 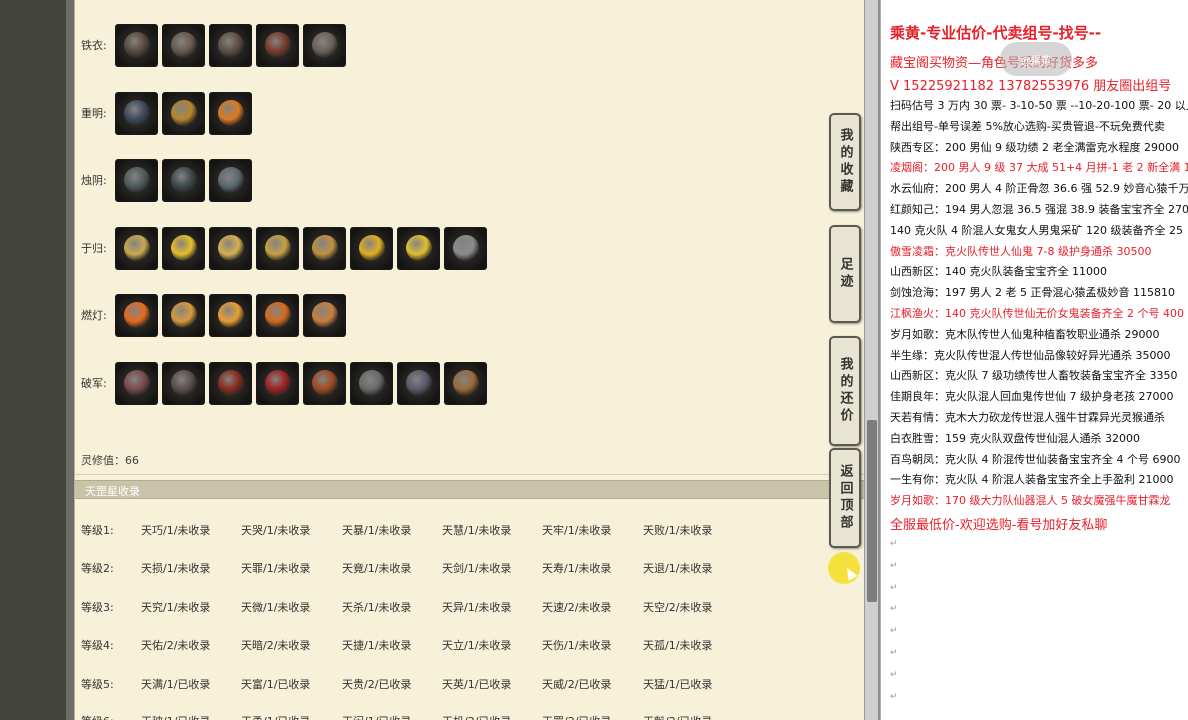 What do you see at coordinates (845, 274) in the screenshot?
I see `footprint-button: 足迹` at bounding box center [845, 274].